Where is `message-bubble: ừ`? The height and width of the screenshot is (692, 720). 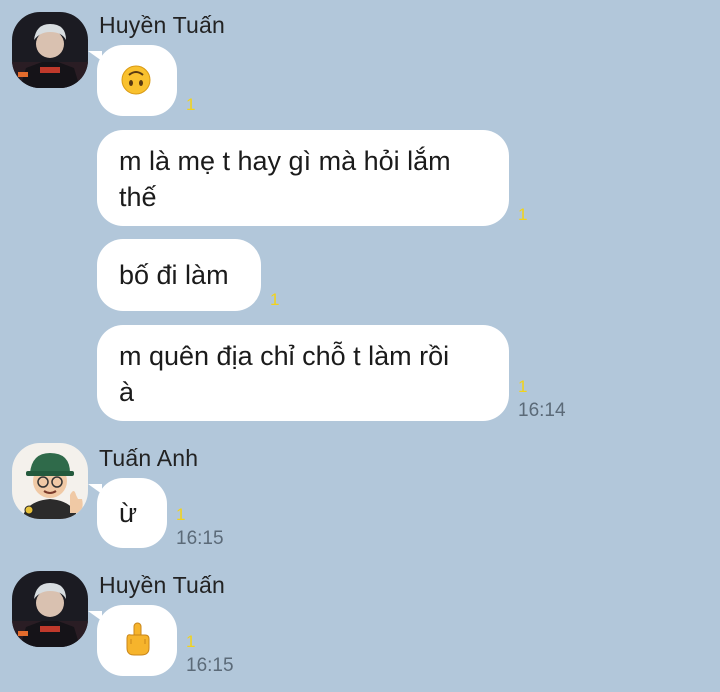 message-bubble: ừ is located at coordinates (127, 513).